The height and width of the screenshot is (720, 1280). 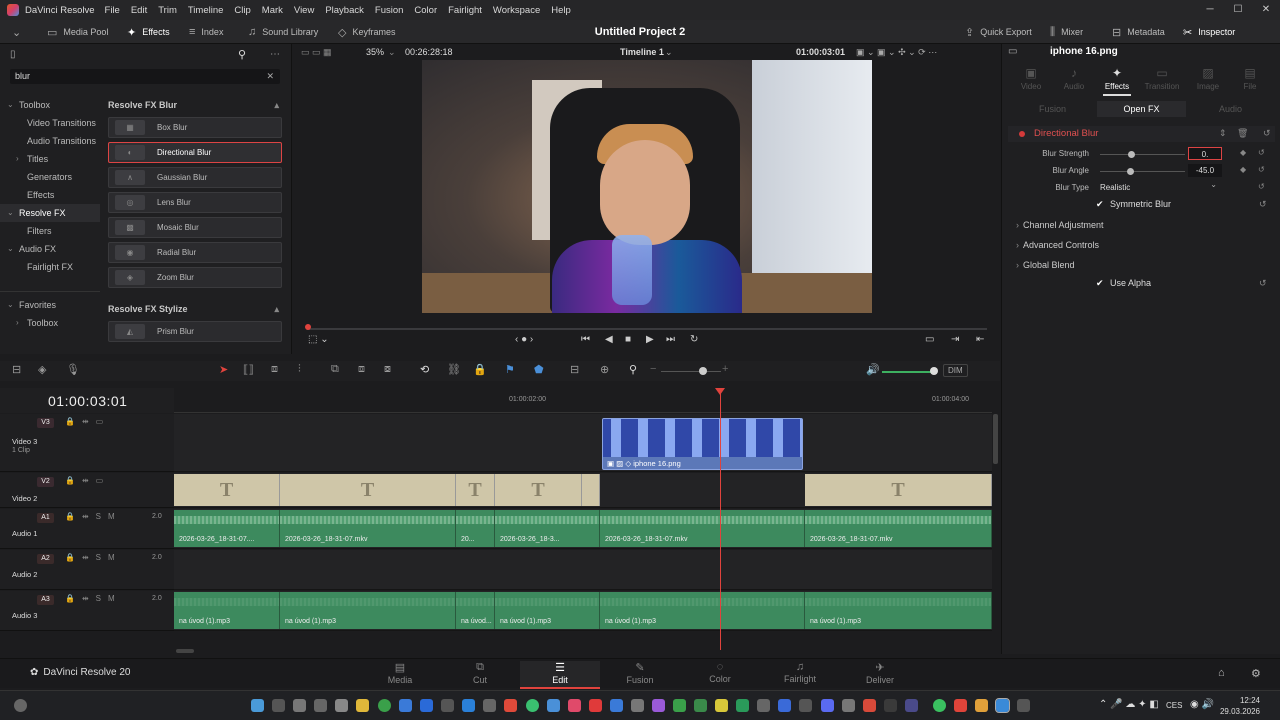 What do you see at coordinates (516, 10) in the screenshot?
I see `menu-workspace: Workspace` at bounding box center [516, 10].